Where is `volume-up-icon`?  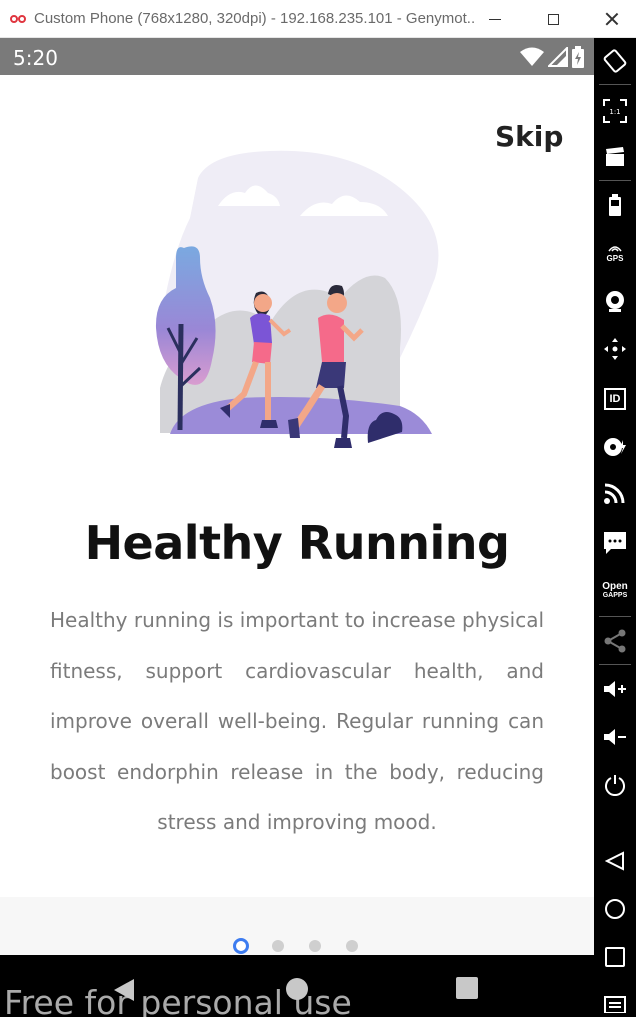 volume-up-icon is located at coordinates (615, 689).